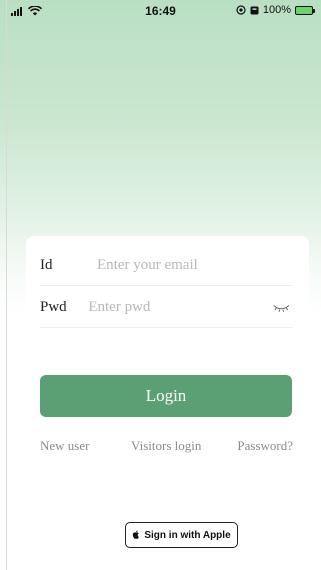 The height and width of the screenshot is (570, 321). What do you see at coordinates (305, 10) in the screenshot?
I see `battery-icon` at bounding box center [305, 10].